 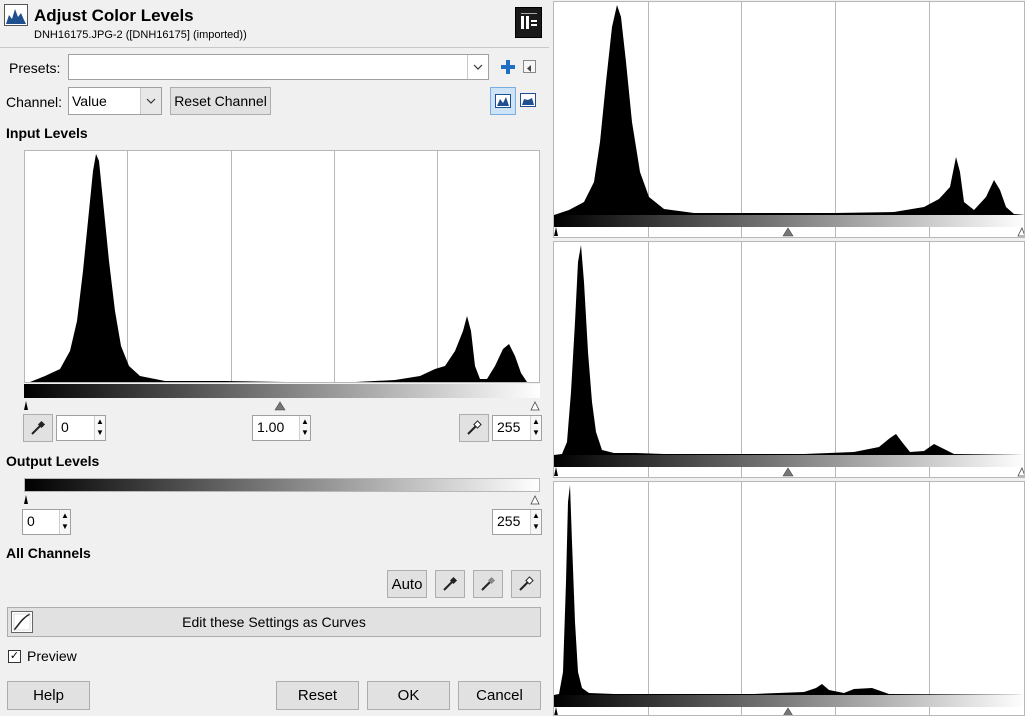 What do you see at coordinates (38, 428) in the screenshot?
I see `black-point-picker-icon` at bounding box center [38, 428].